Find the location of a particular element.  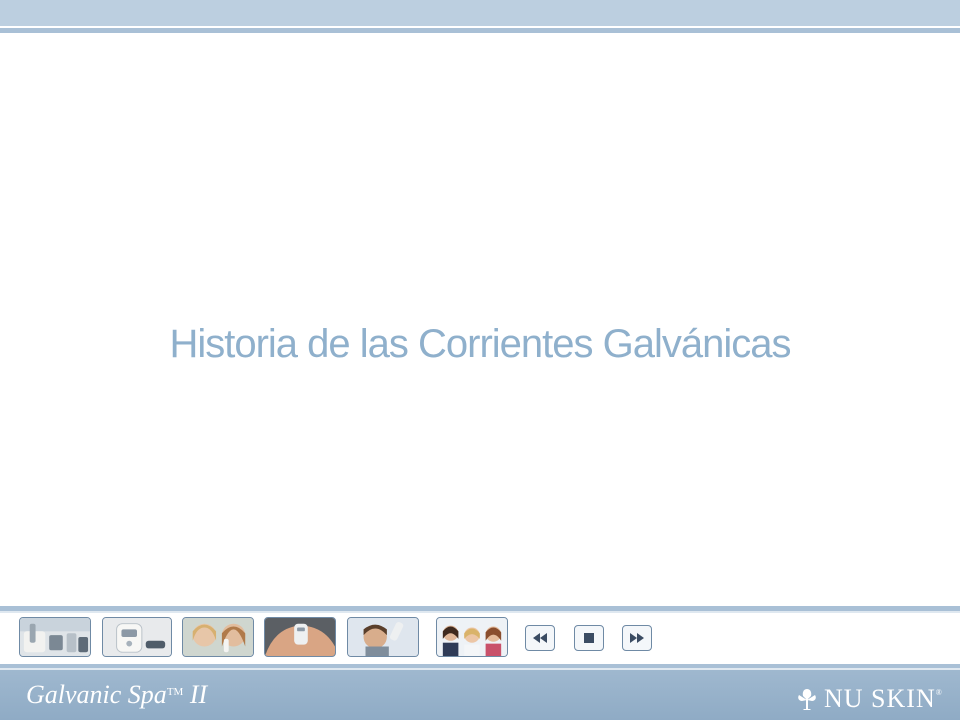

thumb-three-women is located at coordinates (472, 637).